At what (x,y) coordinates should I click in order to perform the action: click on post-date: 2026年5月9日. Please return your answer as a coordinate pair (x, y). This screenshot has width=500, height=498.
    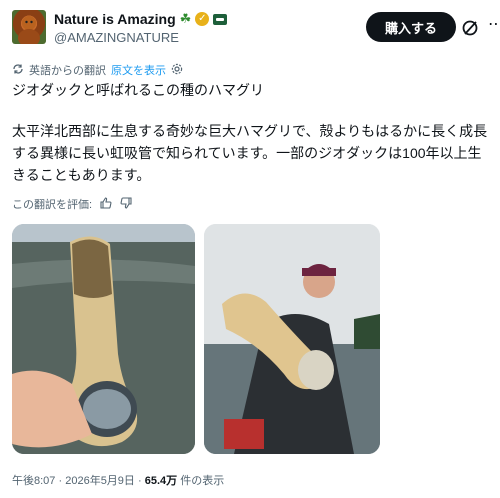
    Looking at the image, I should click on (100, 481).